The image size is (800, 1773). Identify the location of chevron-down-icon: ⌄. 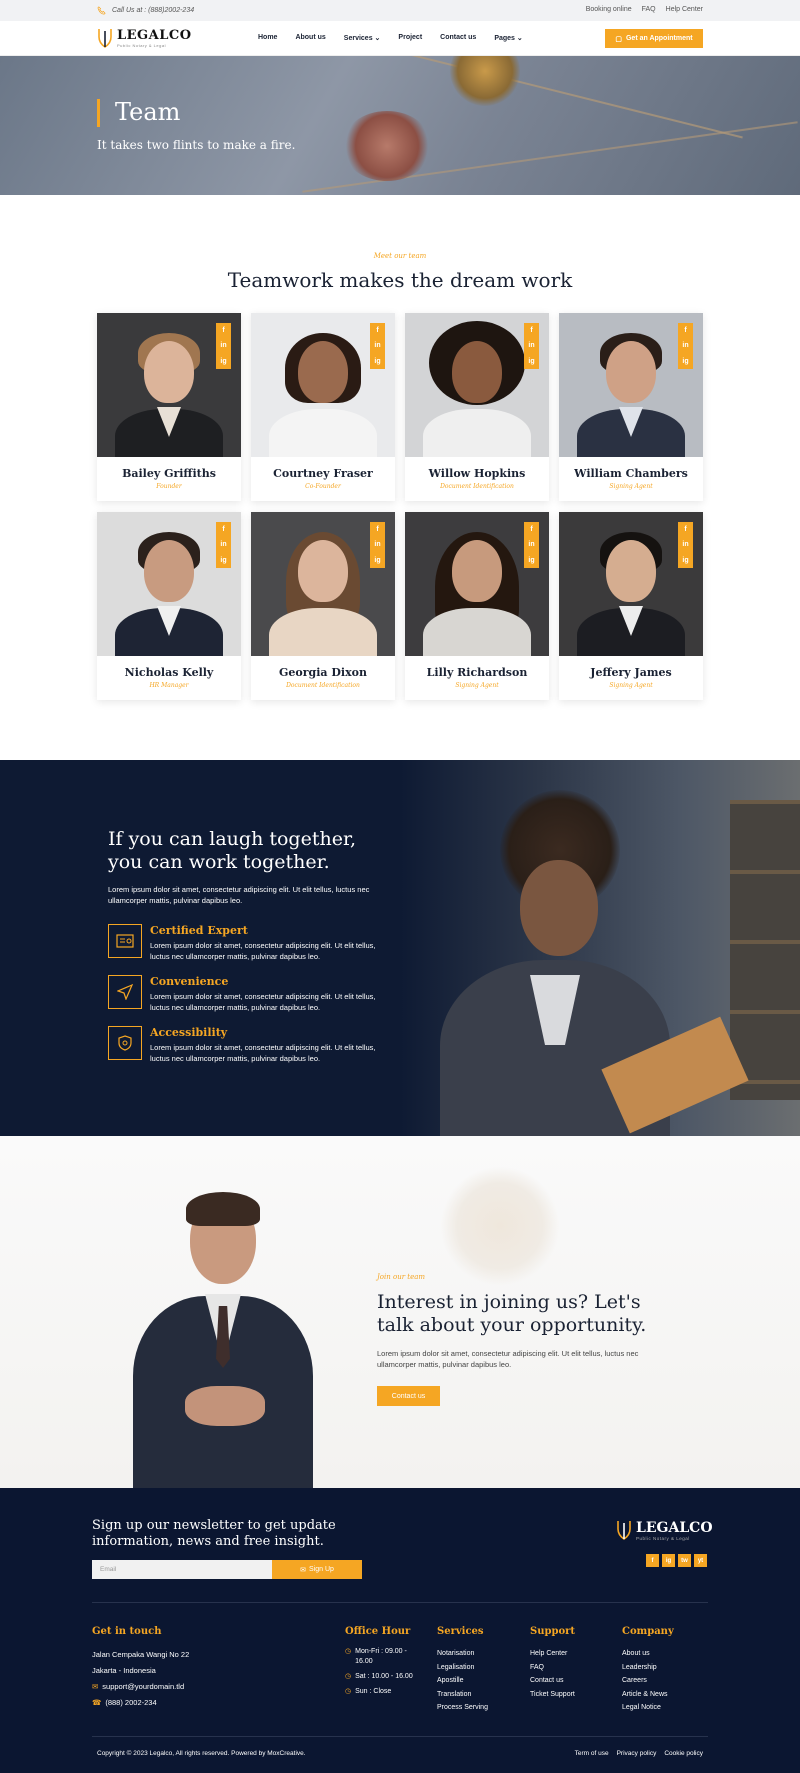
(519, 38).